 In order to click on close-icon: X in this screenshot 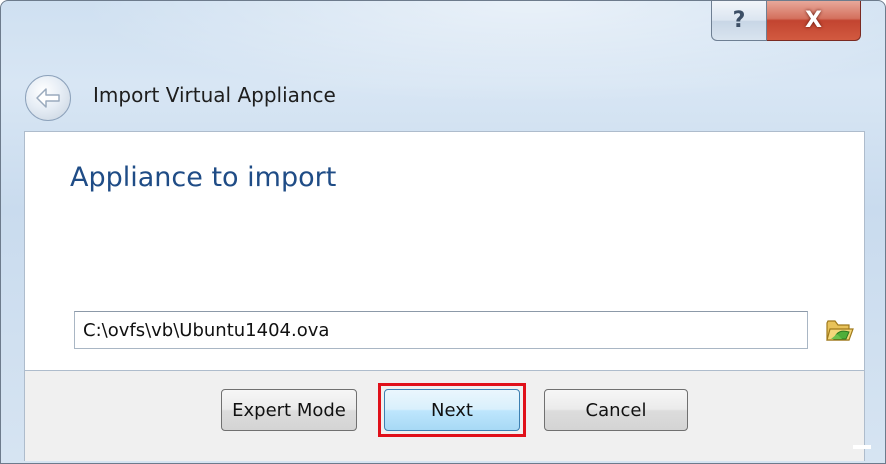, I will do `click(813, 20)`.